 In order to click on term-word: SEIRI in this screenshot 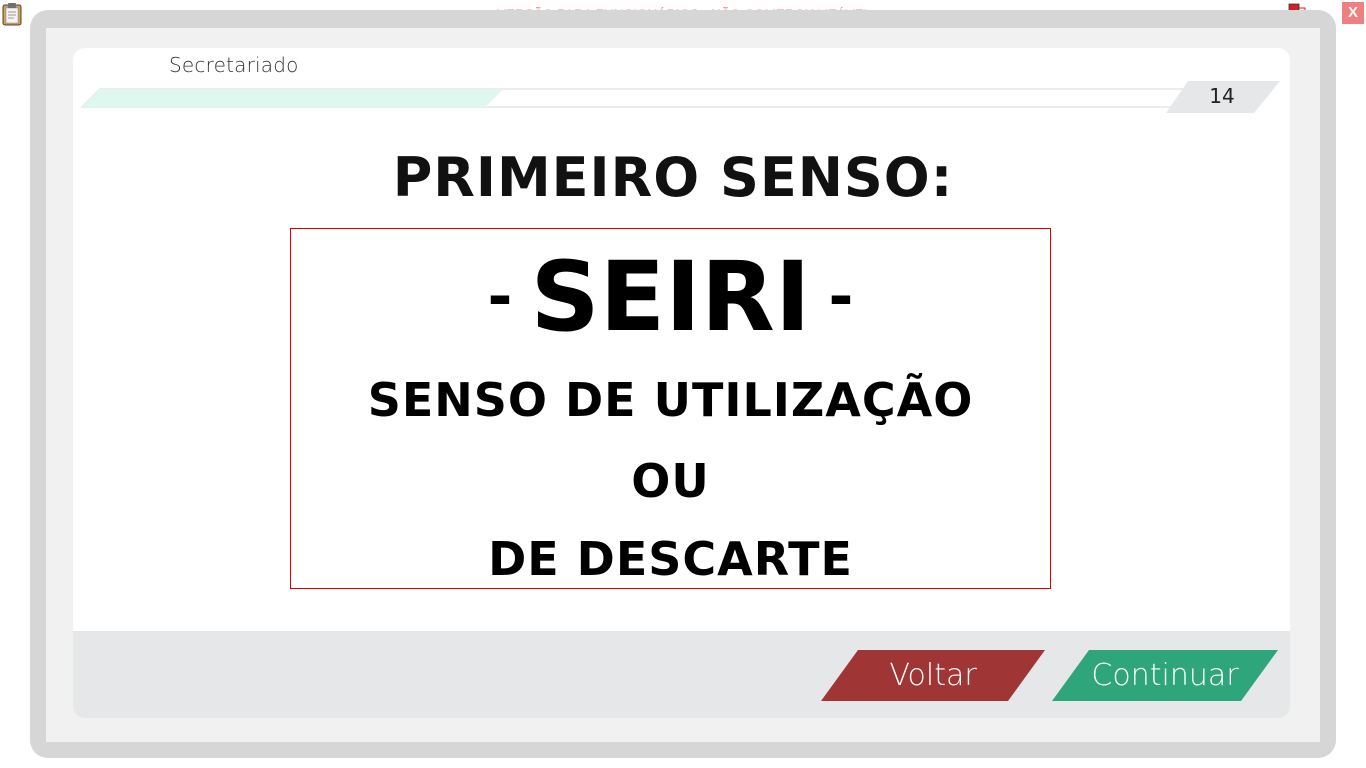, I will do `click(670, 297)`.